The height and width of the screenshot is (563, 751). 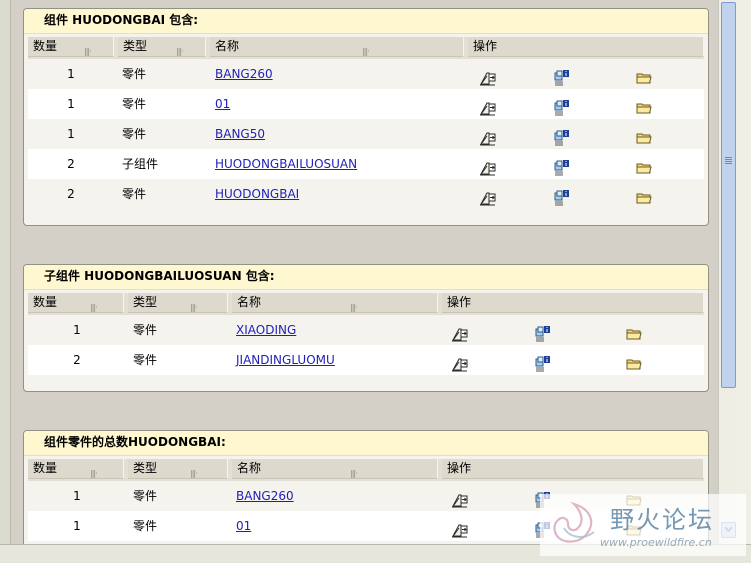 What do you see at coordinates (366, 164) in the screenshot?
I see `table-row: 2 子组件 HUODONGBAILUOSUAN` at bounding box center [366, 164].